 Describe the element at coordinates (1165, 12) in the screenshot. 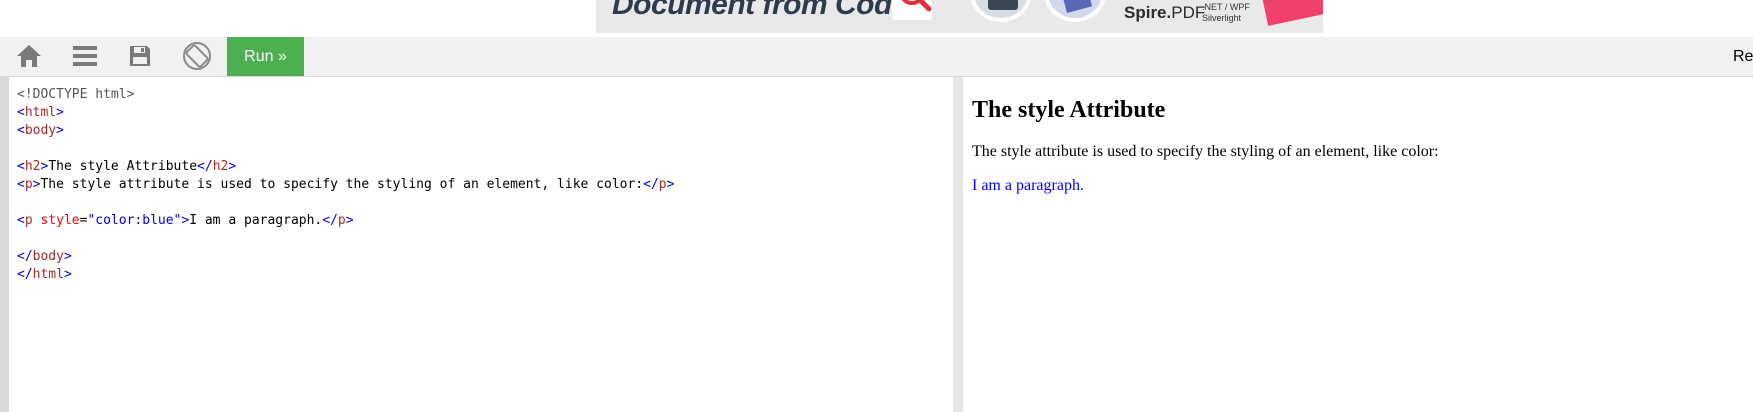

I see `ad-product-name: Spire.PDF` at that location.